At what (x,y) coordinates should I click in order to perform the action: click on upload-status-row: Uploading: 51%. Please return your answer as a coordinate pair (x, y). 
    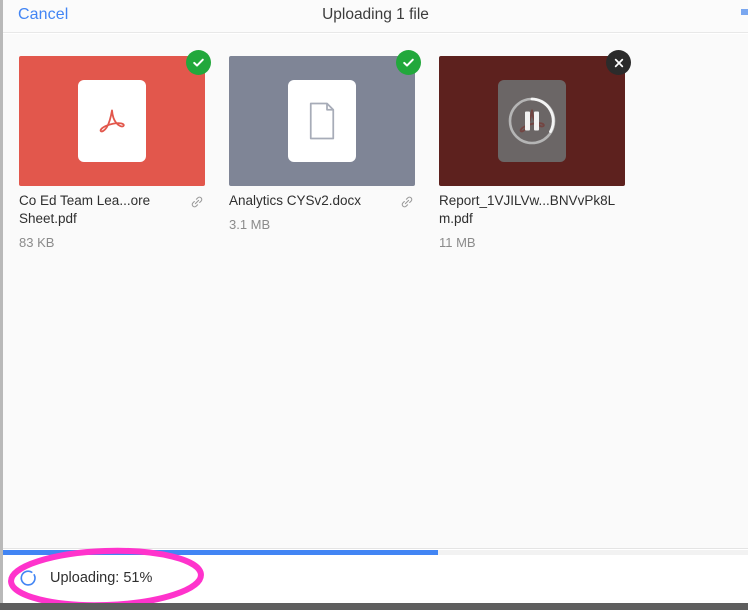
    Looking at the image, I should click on (85, 578).